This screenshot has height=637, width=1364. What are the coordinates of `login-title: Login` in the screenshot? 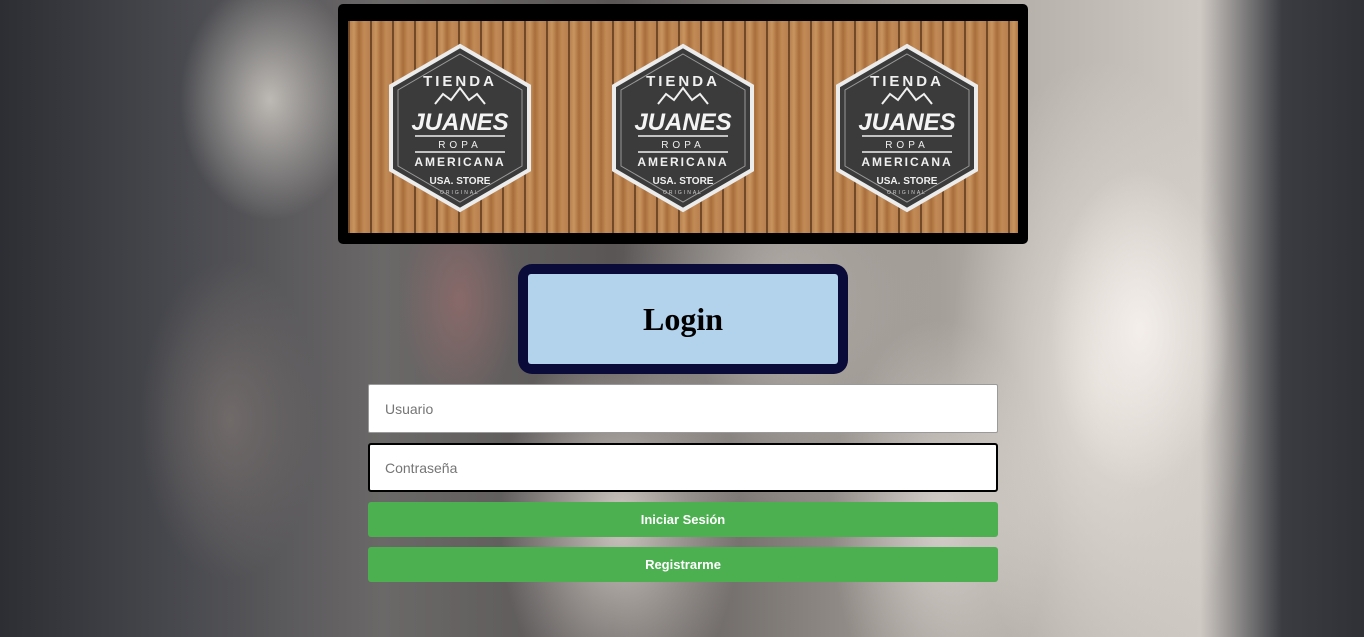 It's located at (683, 318).